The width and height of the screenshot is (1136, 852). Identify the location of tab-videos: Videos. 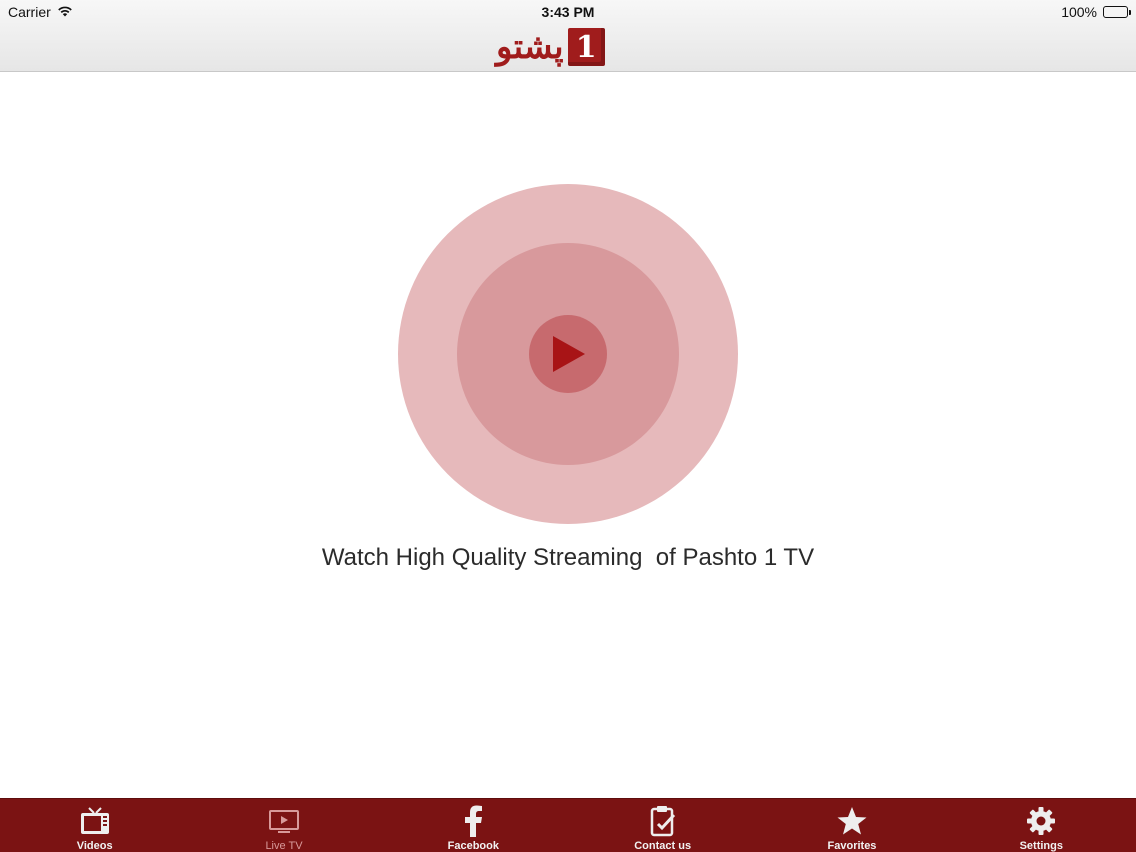
(94, 825).